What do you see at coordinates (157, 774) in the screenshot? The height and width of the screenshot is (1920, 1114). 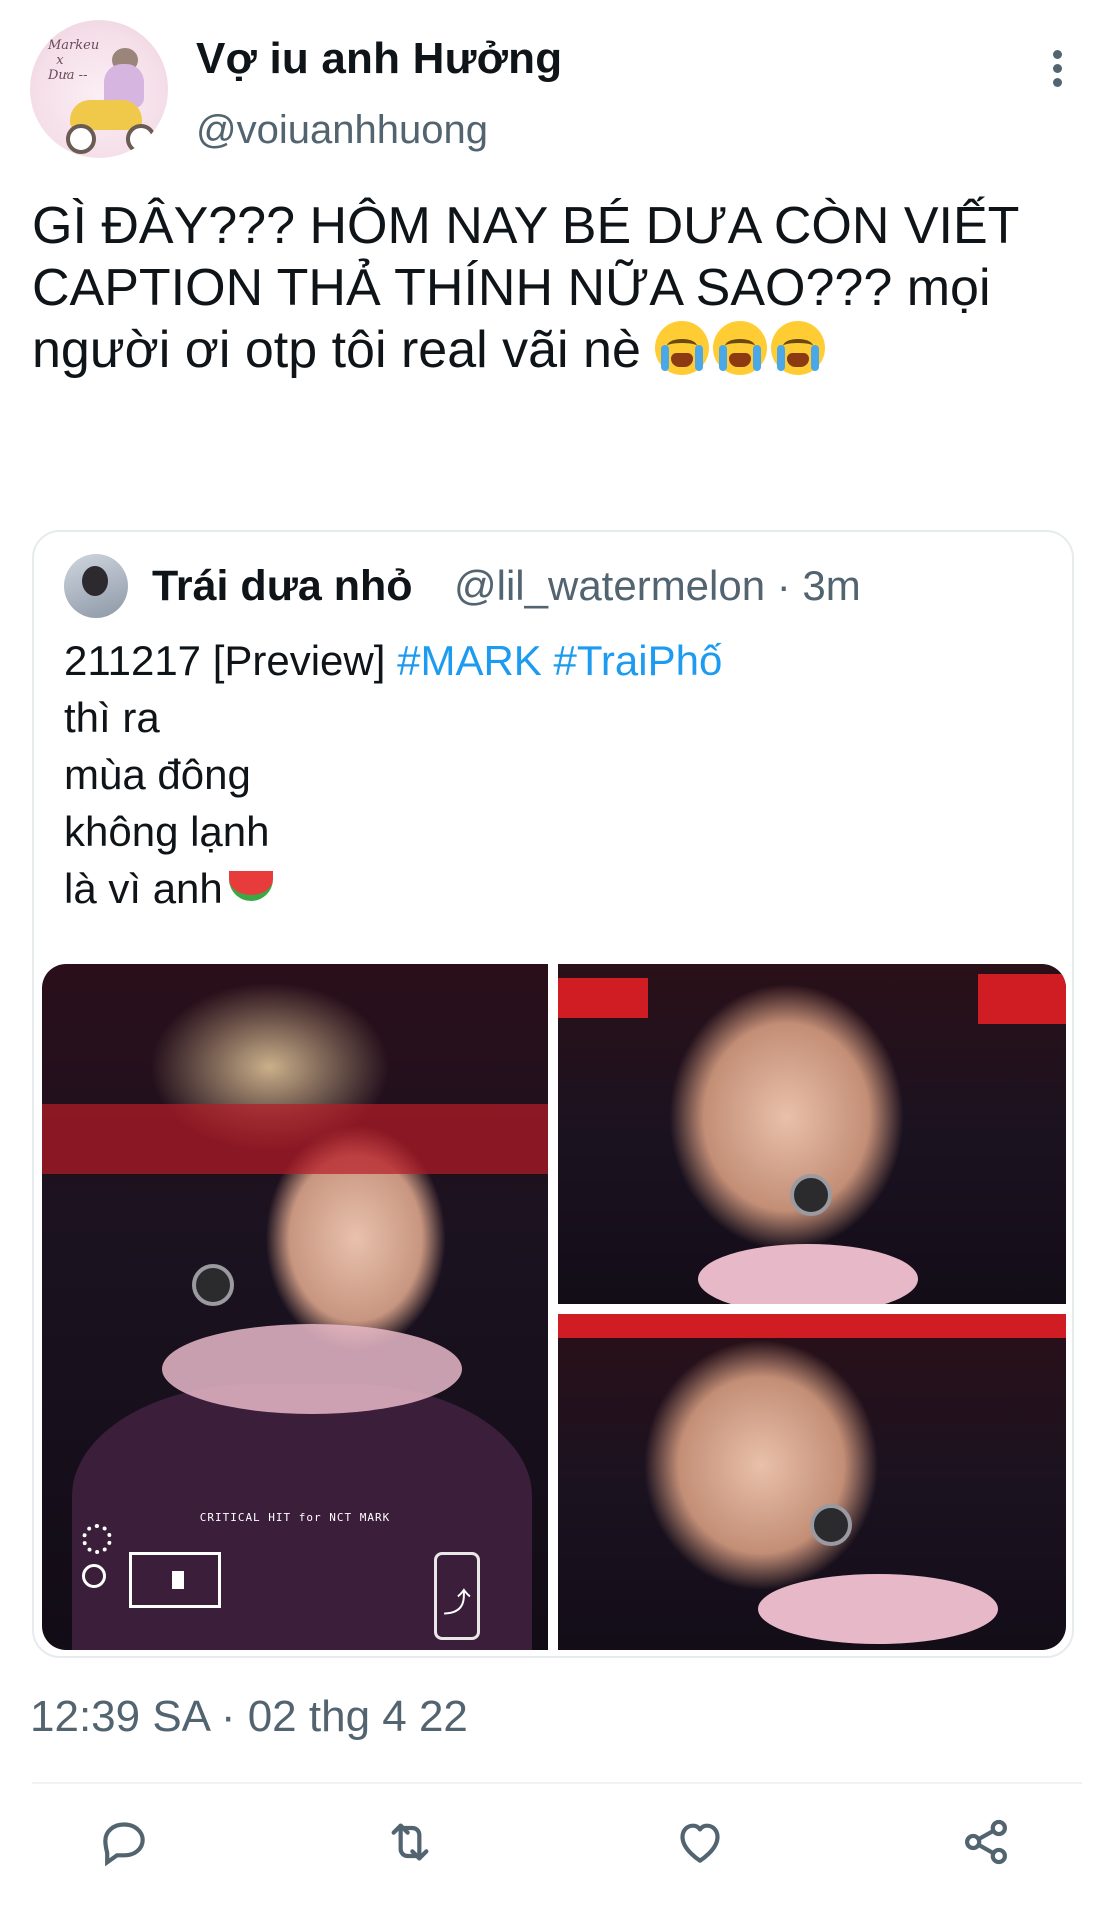 I see `quoted-line-3: mùa đông` at bounding box center [157, 774].